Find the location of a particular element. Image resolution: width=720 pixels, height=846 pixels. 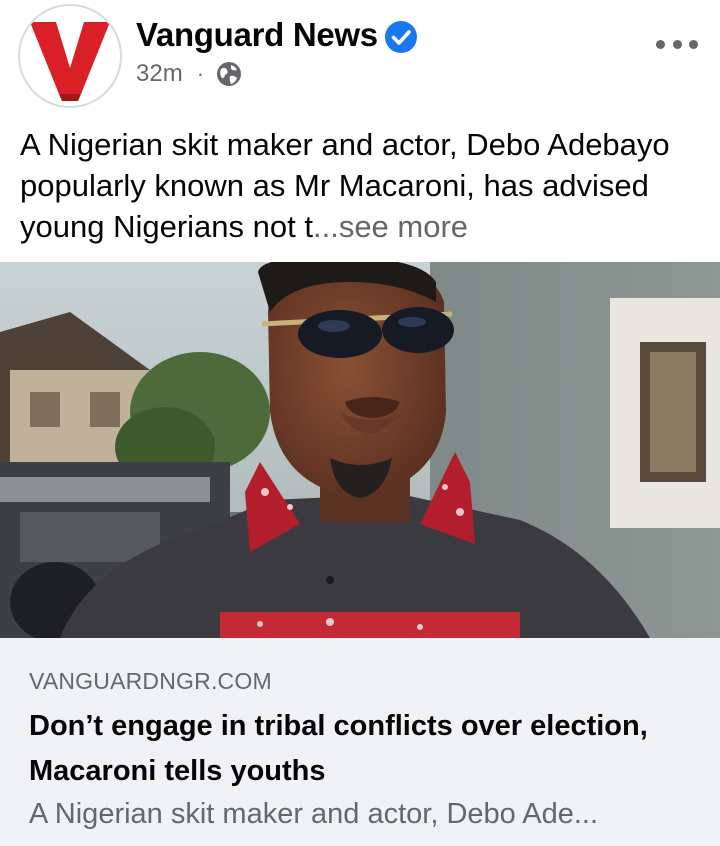

page-name-link: Vanguard News is located at coordinates (257, 35).